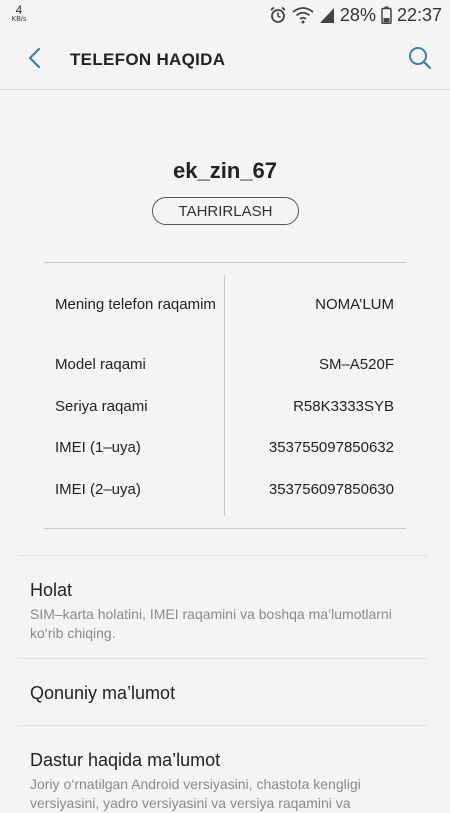  Describe the element at coordinates (98, 447) in the screenshot. I see `info-label: IMEI (1–uya)` at that location.